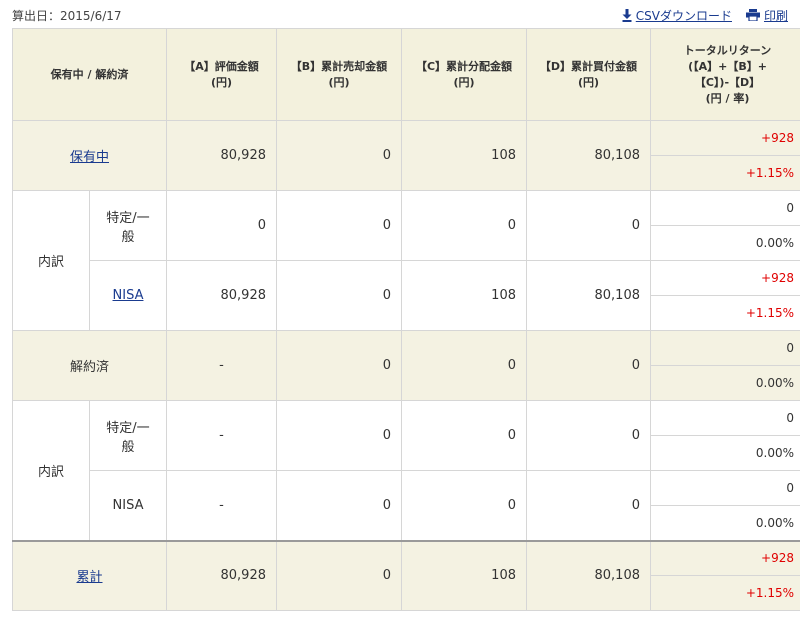 The width and height of the screenshot is (800, 620). What do you see at coordinates (89, 577) in the screenshot?
I see `total-link: 累計` at bounding box center [89, 577].